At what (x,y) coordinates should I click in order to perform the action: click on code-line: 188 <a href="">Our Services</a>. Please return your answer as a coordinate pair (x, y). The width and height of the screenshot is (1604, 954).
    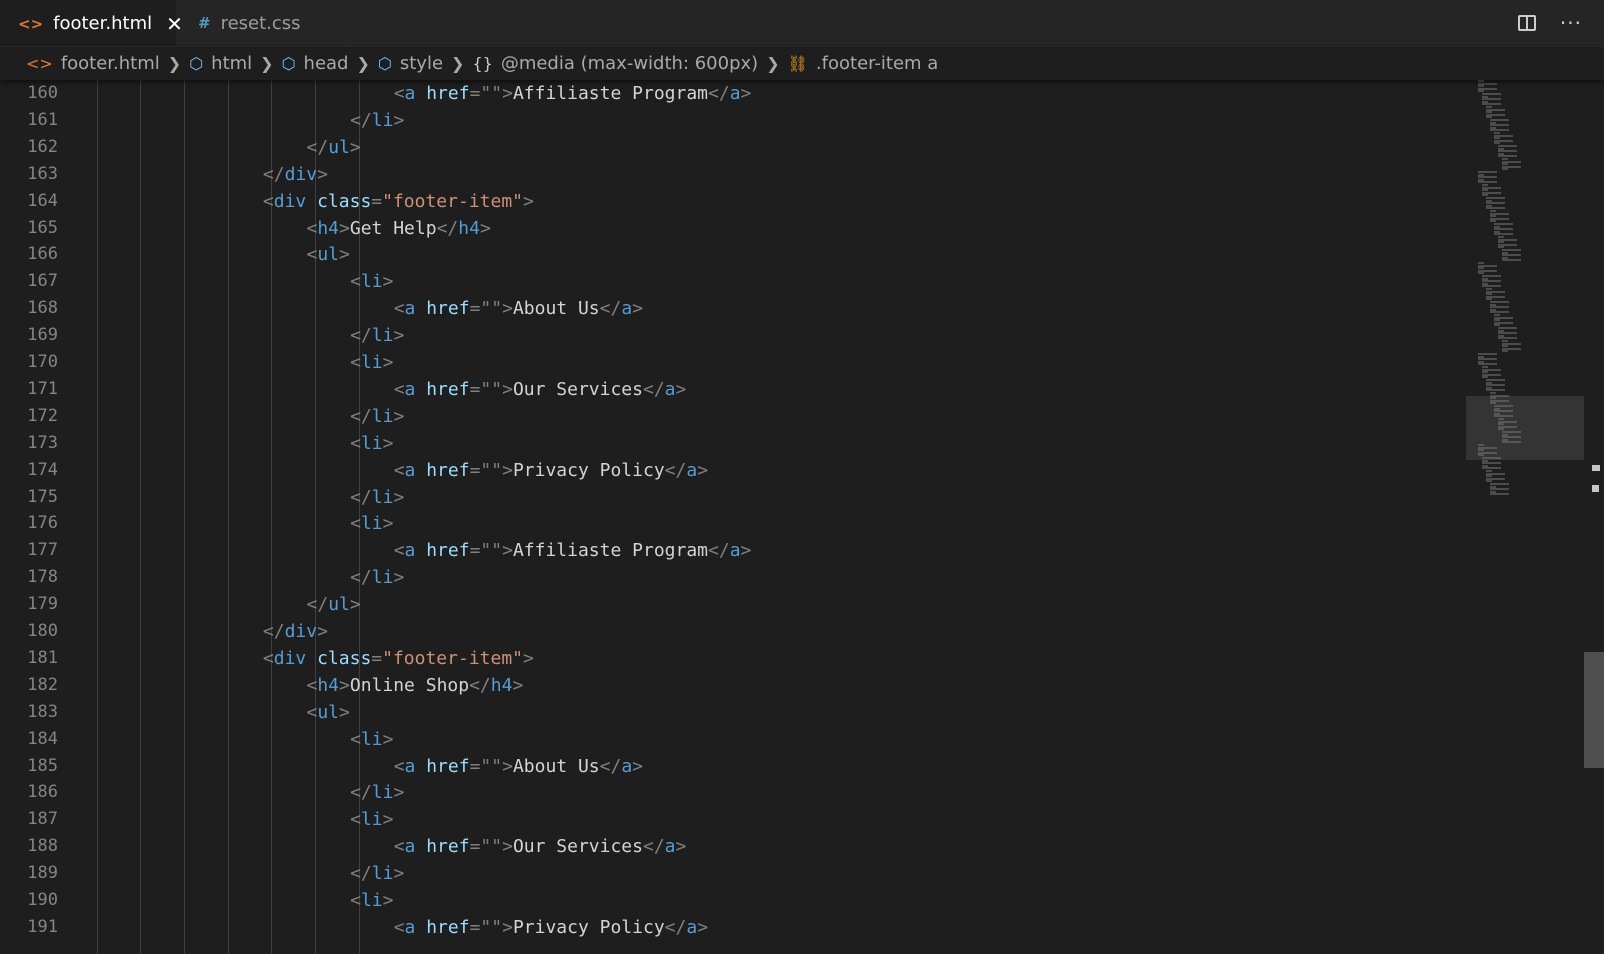
    Looking at the image, I should click on (730, 846).